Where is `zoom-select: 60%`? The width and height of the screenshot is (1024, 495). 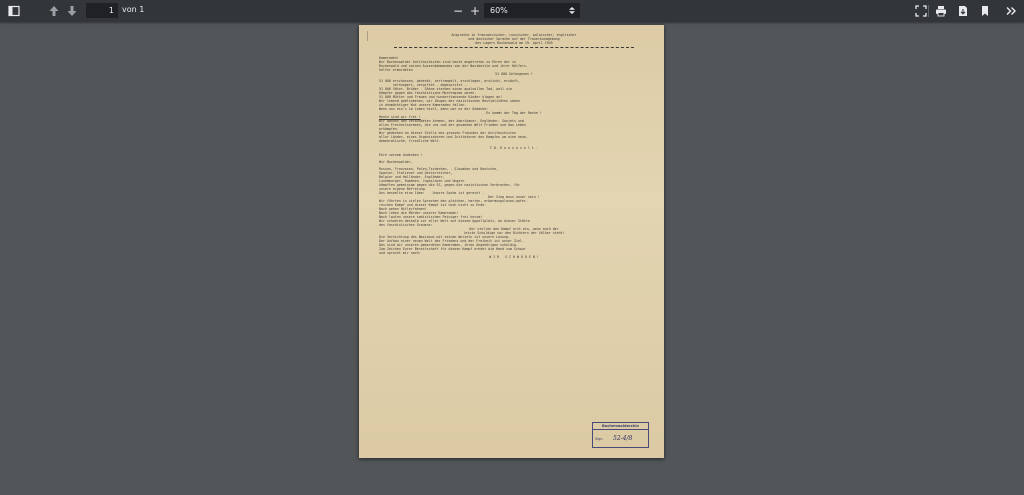 zoom-select: 60% is located at coordinates (532, 10).